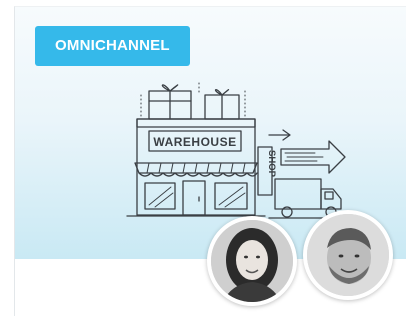 The image size is (406, 316). I want to click on gift-box-icon, so click(194, 102).